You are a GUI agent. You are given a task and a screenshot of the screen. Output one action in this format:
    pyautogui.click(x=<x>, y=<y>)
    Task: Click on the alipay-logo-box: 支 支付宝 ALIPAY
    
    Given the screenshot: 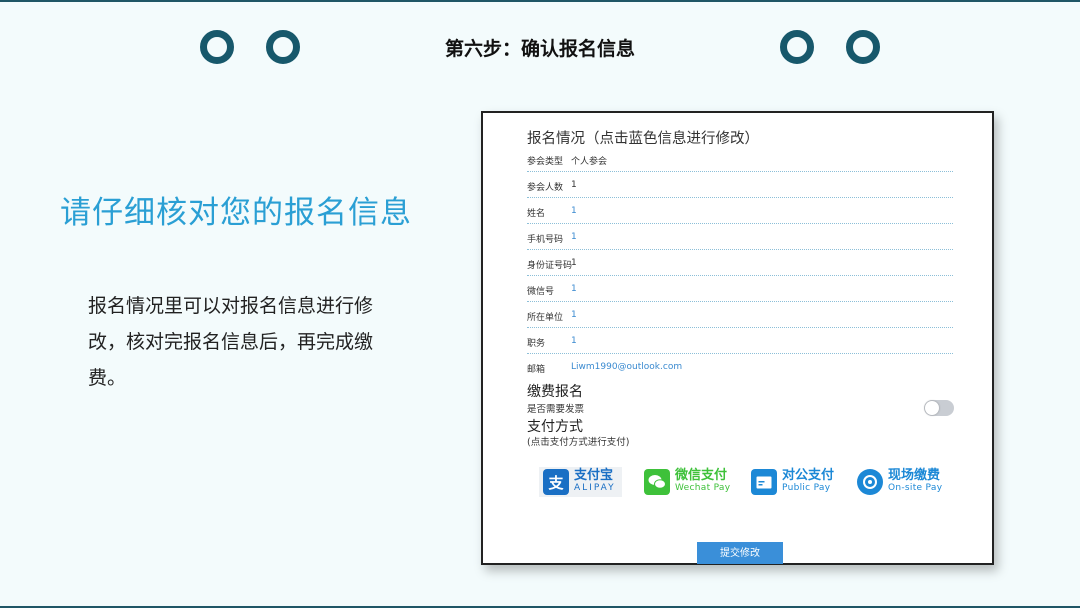 What is the action you would take?
    pyautogui.click(x=580, y=482)
    